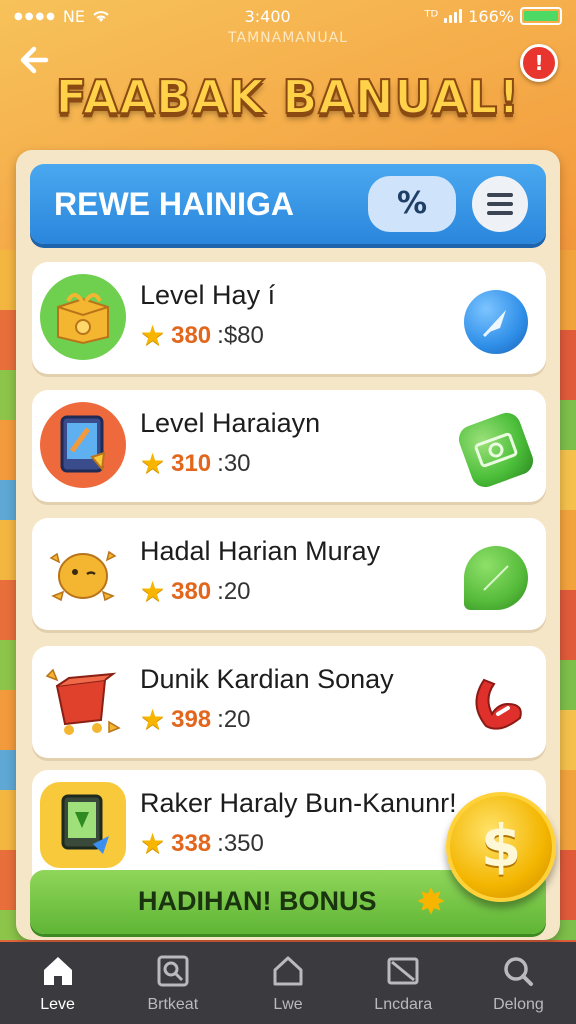 This screenshot has height=1024, width=576. What do you see at coordinates (289, 702) in the screenshot?
I see `reward-card: Dunik Kardian Sonay ★ 398 :20` at bounding box center [289, 702].